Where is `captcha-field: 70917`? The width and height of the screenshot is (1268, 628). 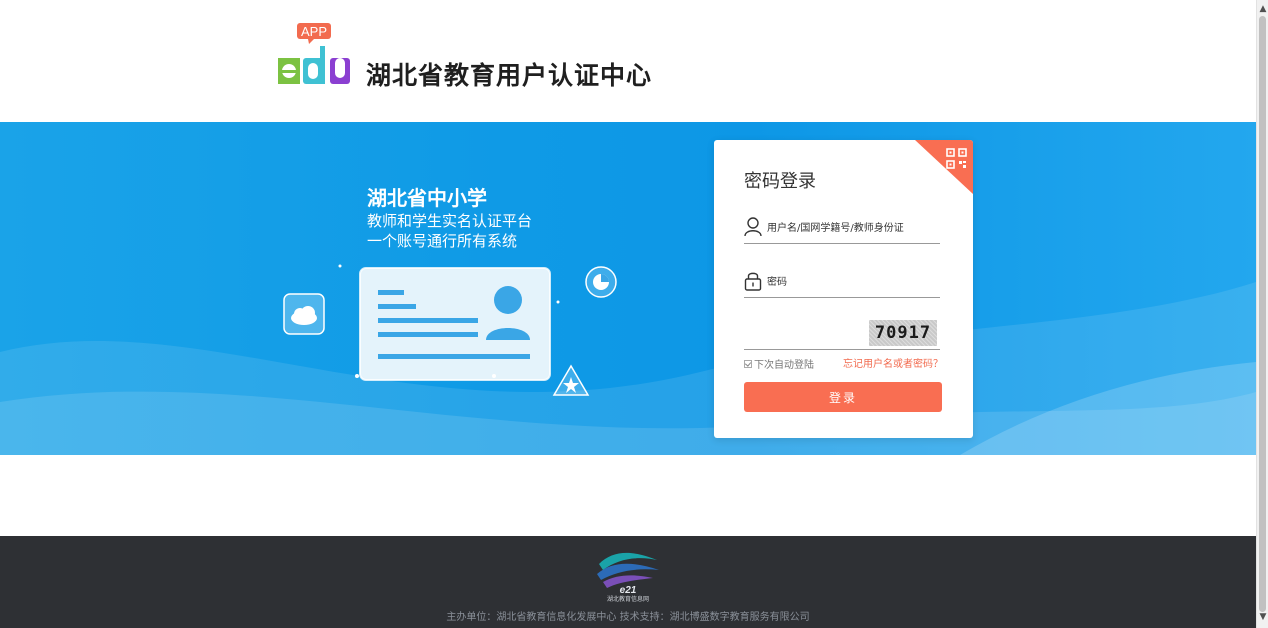 captcha-field: 70917 is located at coordinates (842, 335).